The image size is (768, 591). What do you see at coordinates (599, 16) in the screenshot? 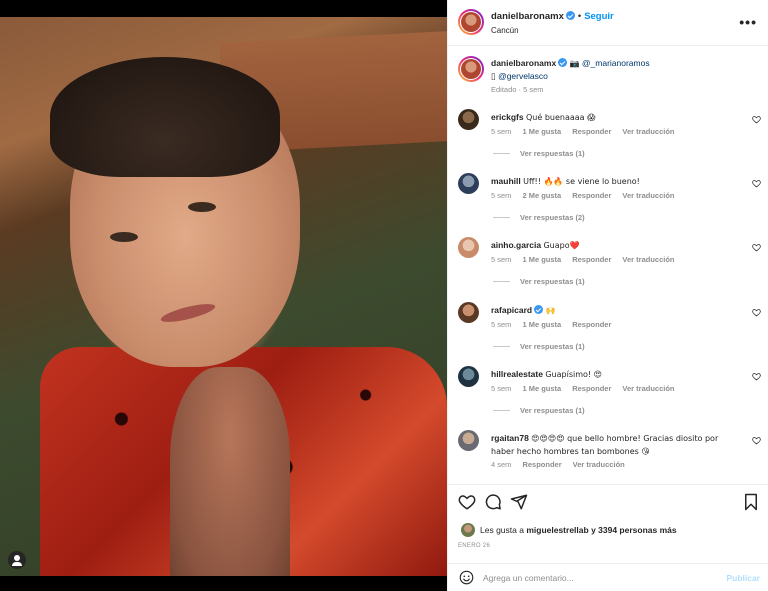
I see `follow-button: Seguir` at bounding box center [599, 16].